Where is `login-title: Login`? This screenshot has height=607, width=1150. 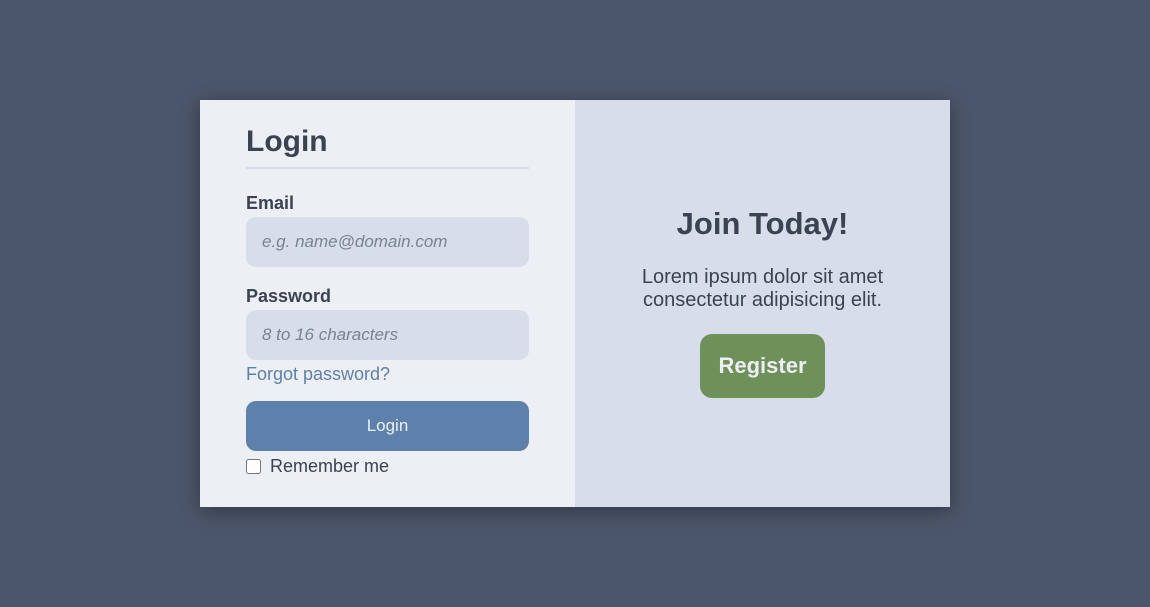
login-title: Login is located at coordinates (287, 141).